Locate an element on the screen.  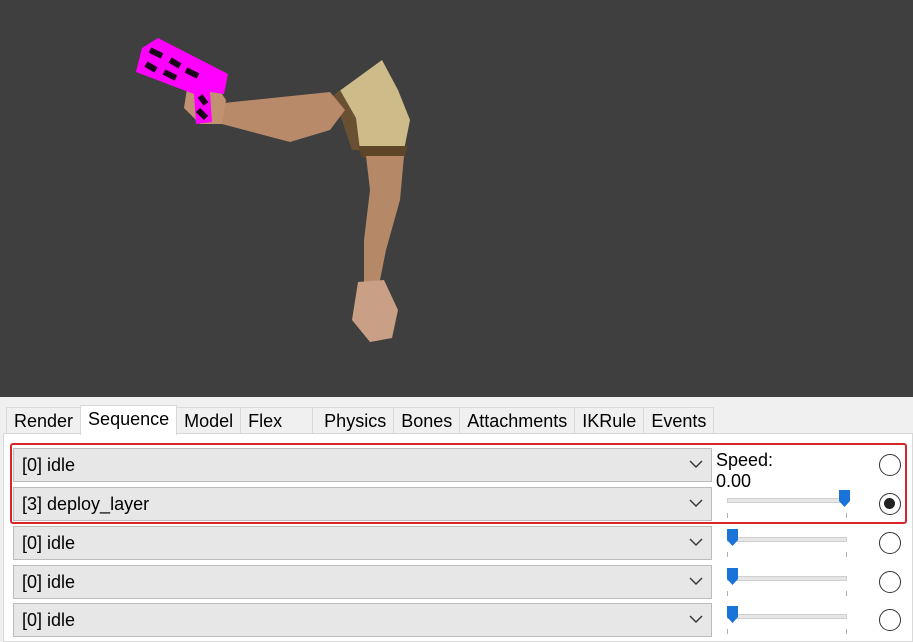
sequence-select-value: [3] deploy_layer is located at coordinates (86, 504).